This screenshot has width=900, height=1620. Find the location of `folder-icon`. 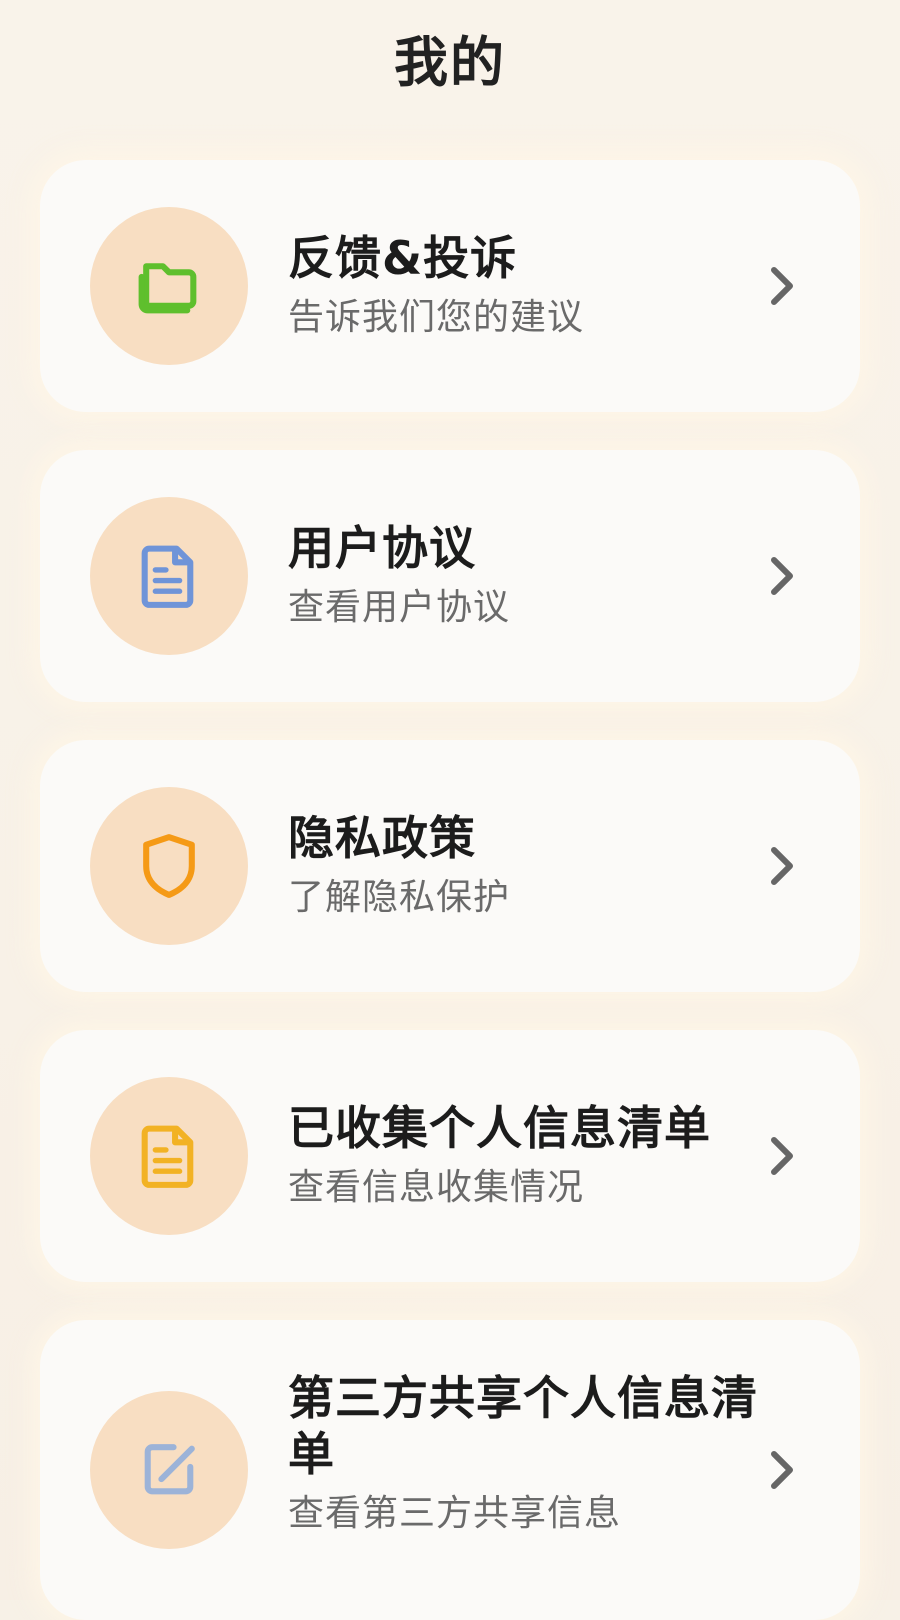

folder-icon is located at coordinates (167, 288).